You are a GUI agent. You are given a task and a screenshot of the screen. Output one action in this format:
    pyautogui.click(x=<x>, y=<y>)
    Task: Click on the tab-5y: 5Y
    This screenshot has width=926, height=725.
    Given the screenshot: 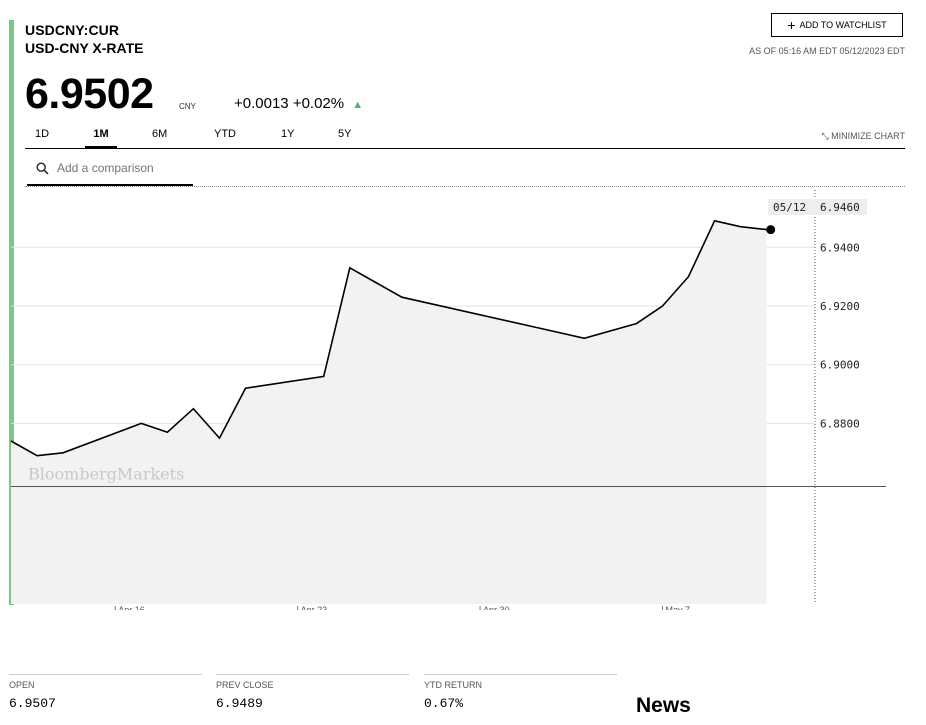 What is the action you would take?
    pyautogui.click(x=344, y=137)
    